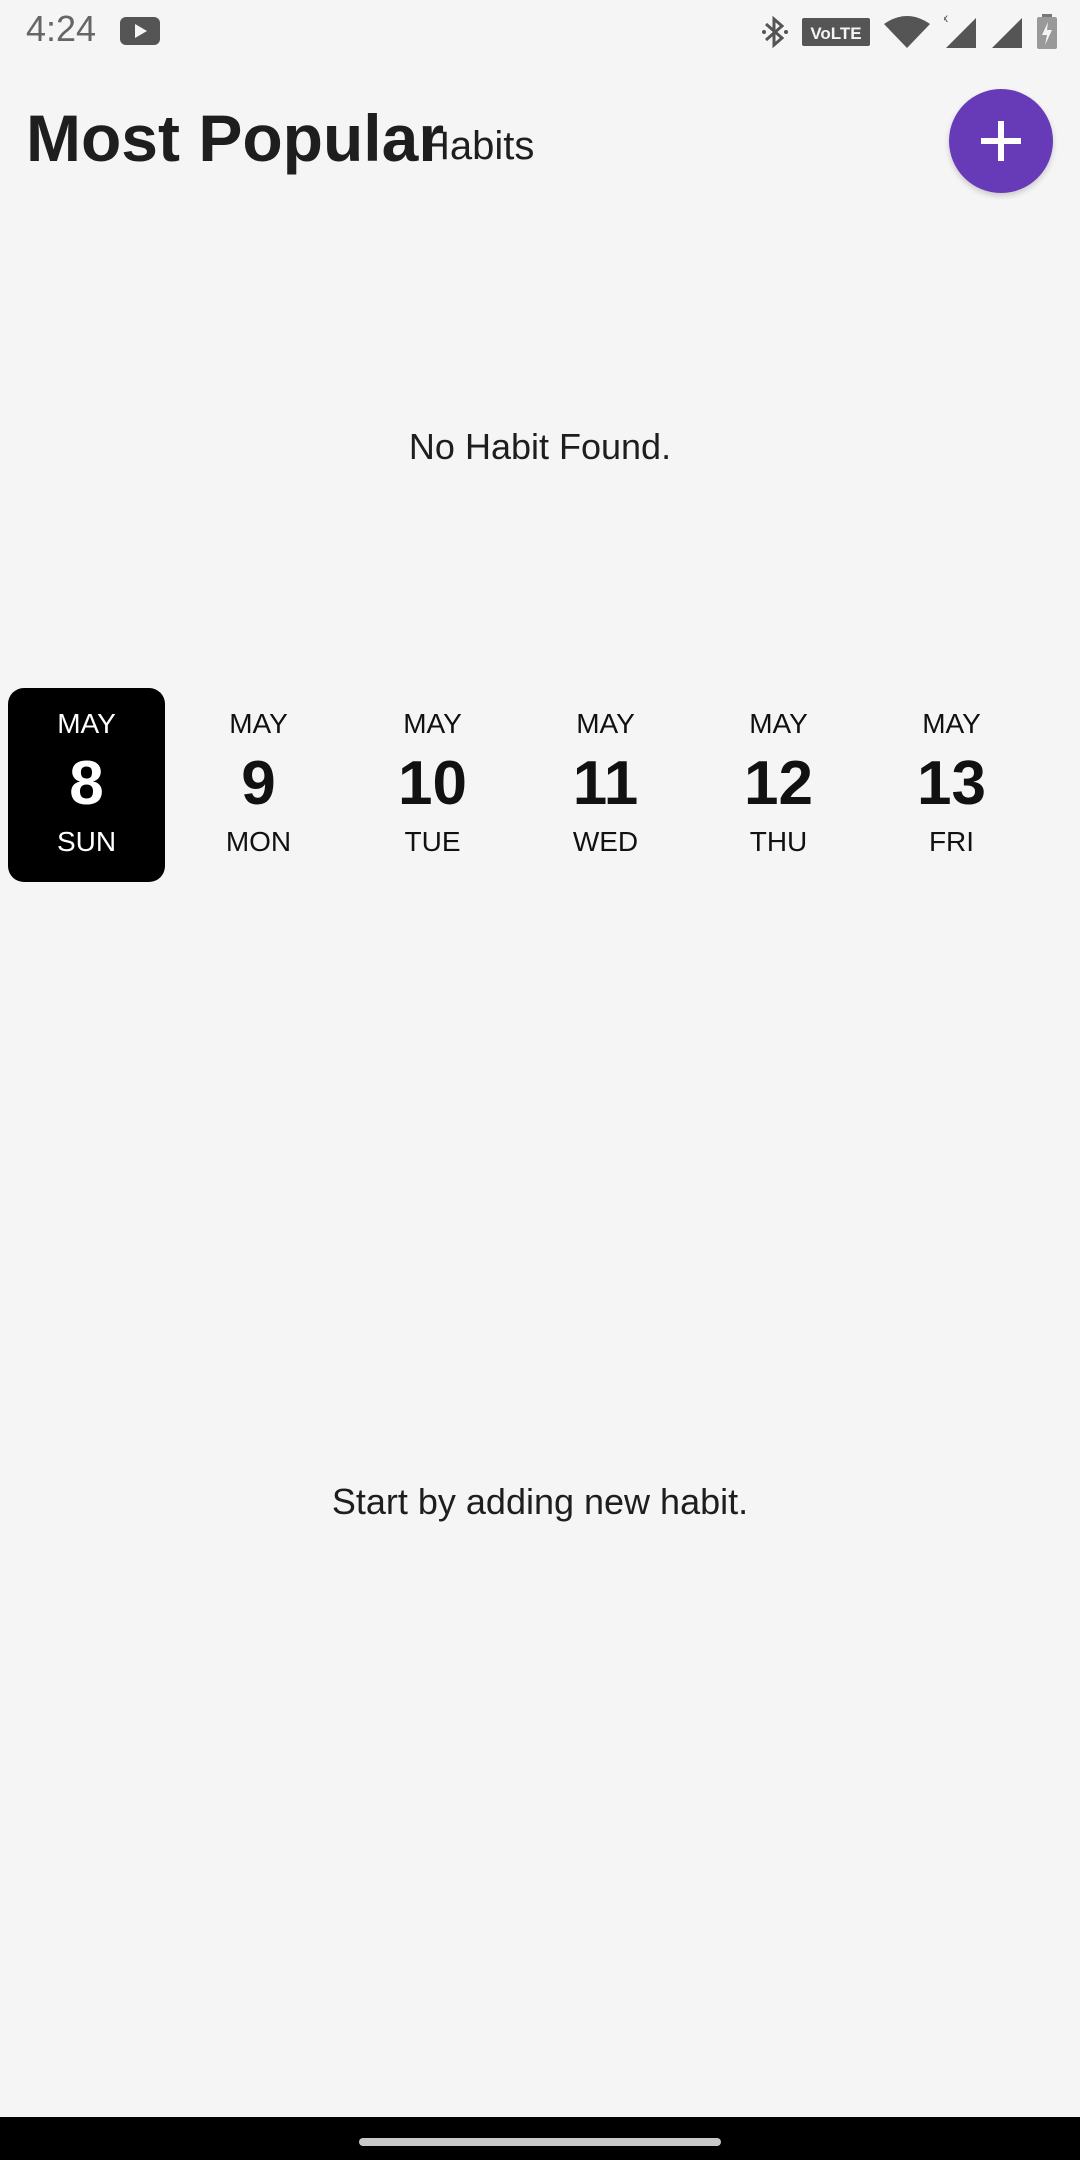 This screenshot has width=1080, height=2160. What do you see at coordinates (432, 841) in the screenshot?
I see `date-weekday: TUE` at bounding box center [432, 841].